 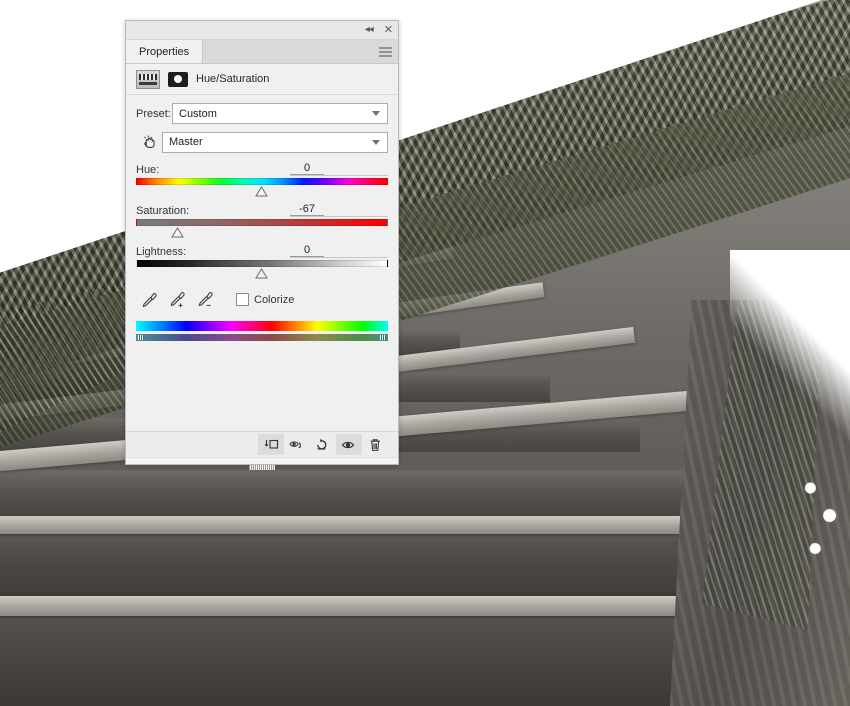 What do you see at coordinates (198, 113) in the screenshot?
I see `preset-value: Custom` at bounding box center [198, 113].